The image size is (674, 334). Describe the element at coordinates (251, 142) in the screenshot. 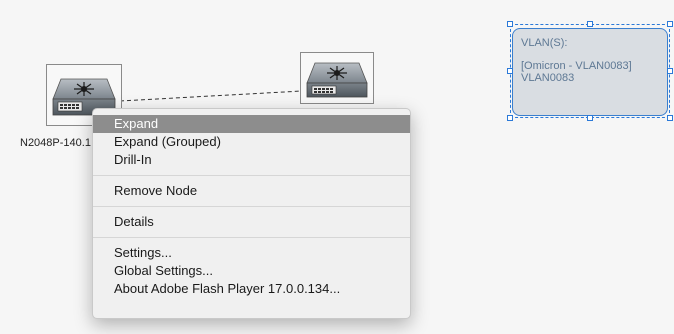

I see `menu-item-expand-grouped: Expand (Grouped)` at that location.